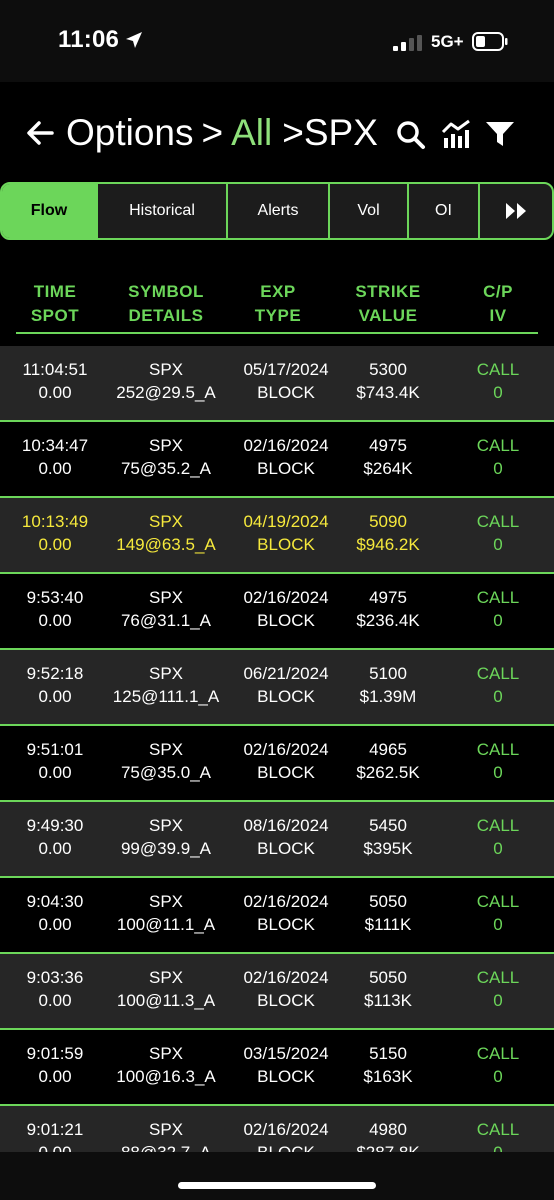 The height and width of the screenshot is (1200, 554). I want to click on cell-strike-value: 4965 $262.5K, so click(388, 761).